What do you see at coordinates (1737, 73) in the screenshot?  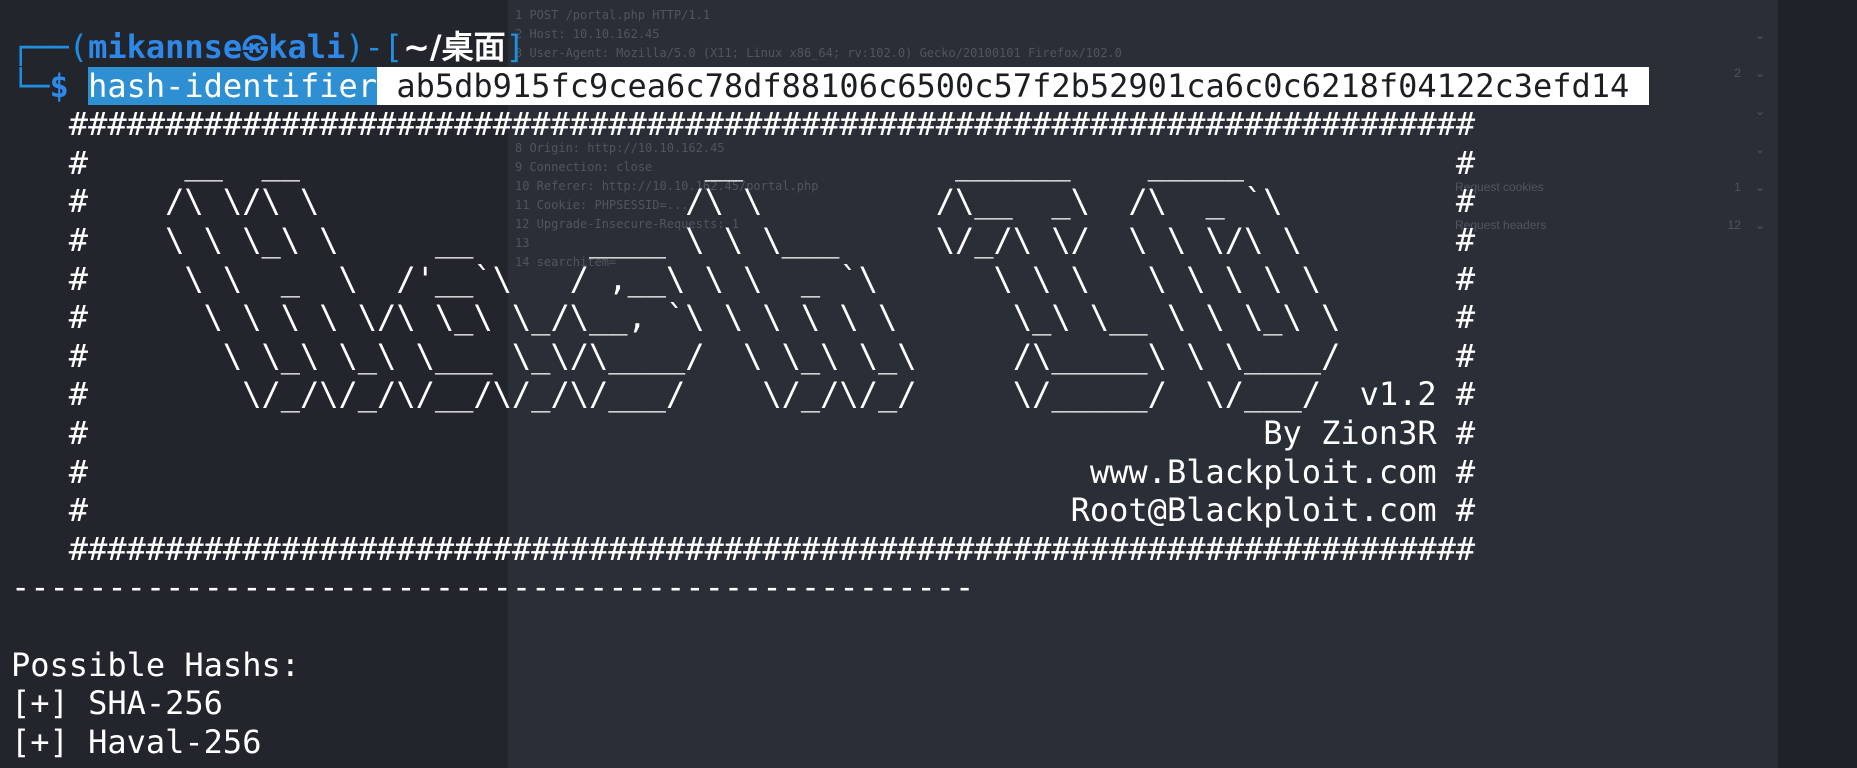 I see `background-inspector-count: 2` at bounding box center [1737, 73].